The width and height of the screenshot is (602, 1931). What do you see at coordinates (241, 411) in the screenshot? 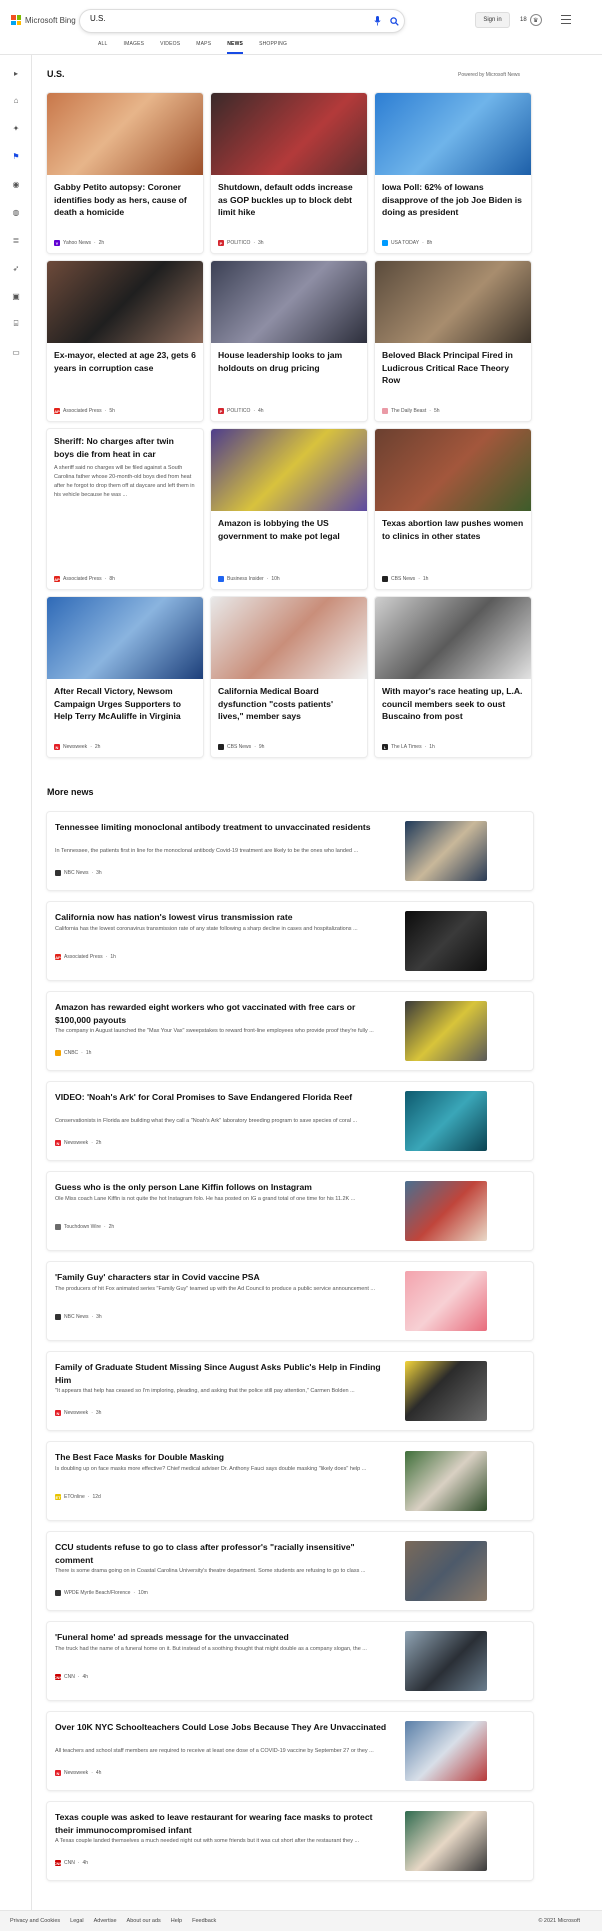
I see `news-card-provider: P POLITICO · 4h` at bounding box center [241, 411].